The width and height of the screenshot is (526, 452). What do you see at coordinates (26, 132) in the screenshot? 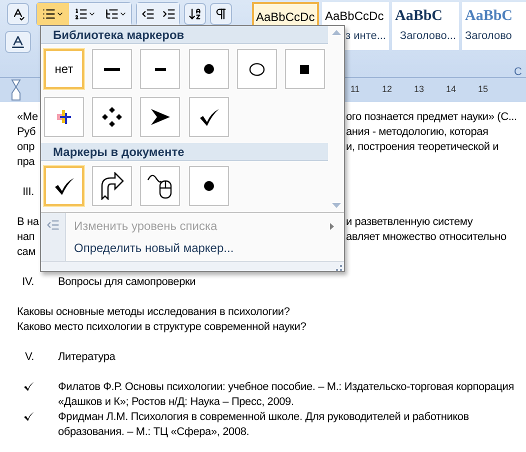
I see `body-text: Руб` at bounding box center [26, 132].